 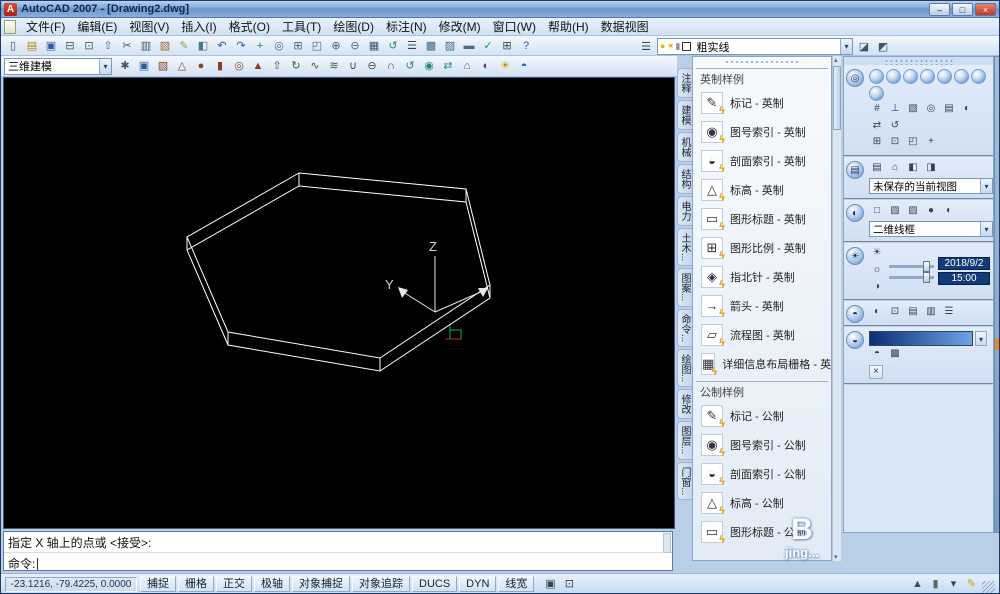 What do you see at coordinates (338, 551) in the screenshot?
I see `command-window: 指定 X 轴上的点或 <接受>: 命令:` at bounding box center [338, 551].